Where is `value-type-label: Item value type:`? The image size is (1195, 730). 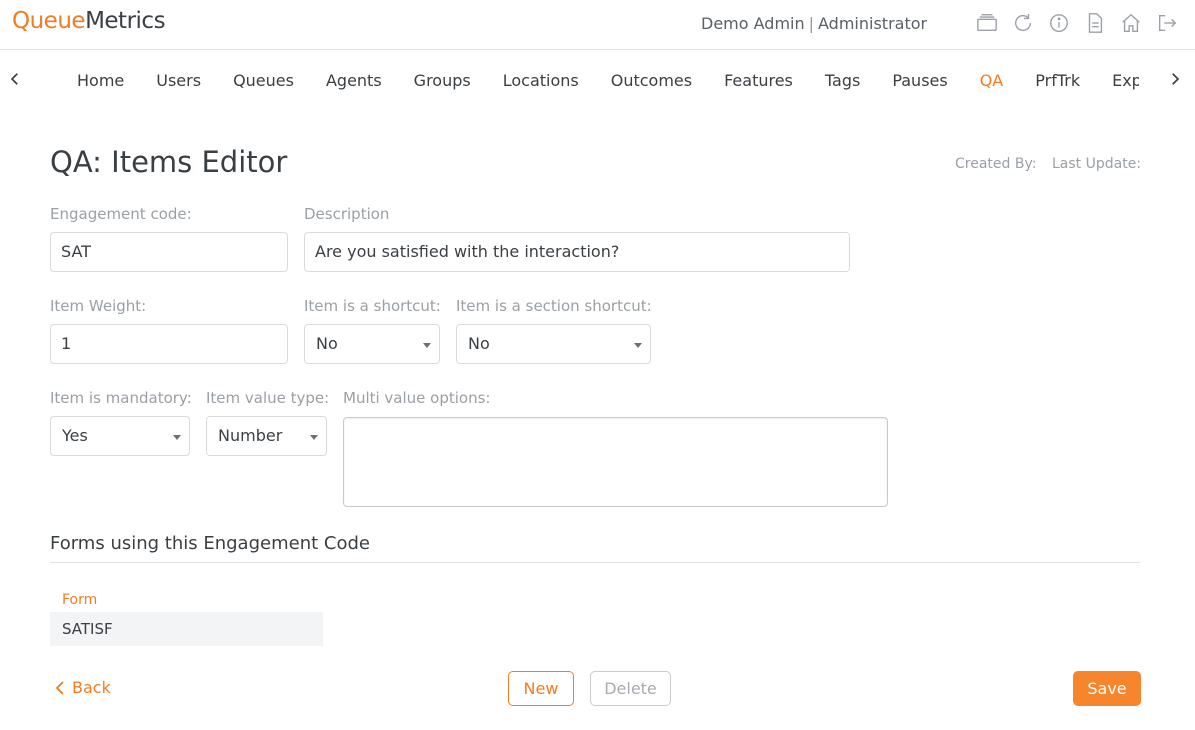 value-type-label: Item value type: is located at coordinates (268, 398).